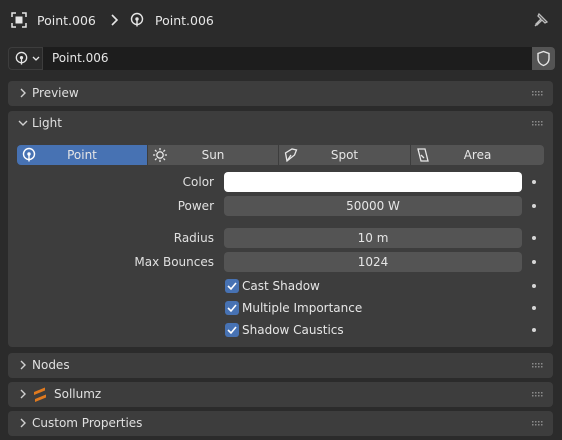 Image resolution: width=562 pixels, height=440 pixels. Describe the element at coordinates (287, 58) in the screenshot. I see `datablock-name-input: Point.006` at that location.